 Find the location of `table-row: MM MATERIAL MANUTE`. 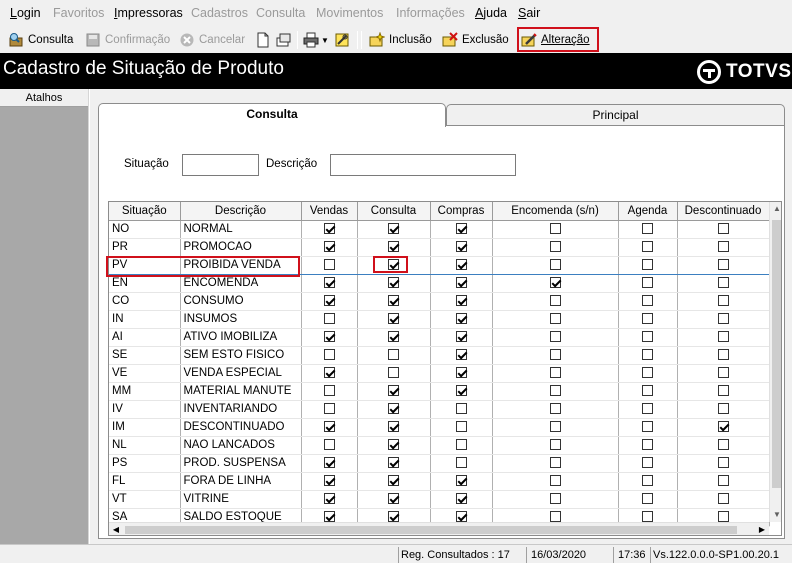

table-row: MM MATERIAL MANUTE is located at coordinates (439, 391).